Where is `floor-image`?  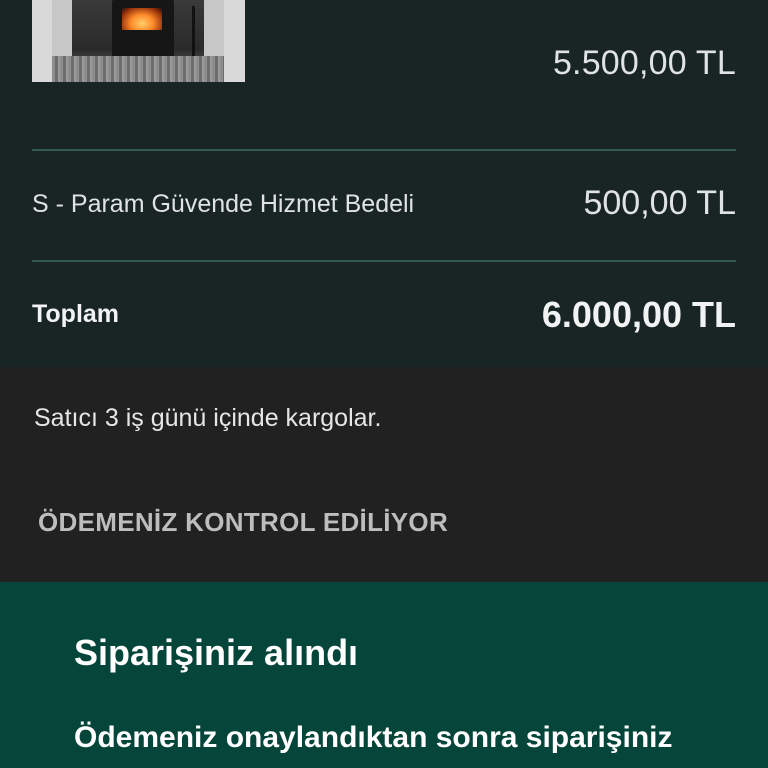 floor-image is located at coordinates (138, 69).